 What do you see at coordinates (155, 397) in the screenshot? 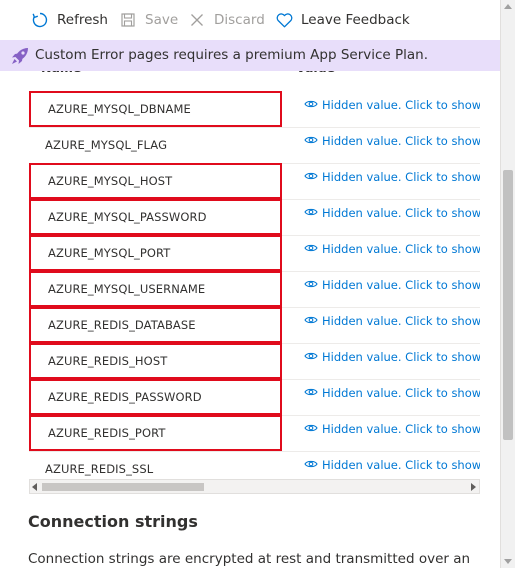
I see `setting-name: AZURE_REDIS_PASSWORD` at bounding box center [155, 397].